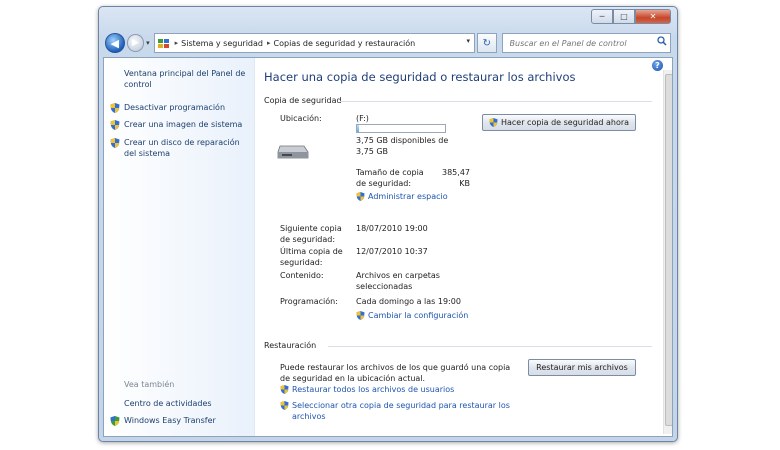 The image size is (780, 450). Describe the element at coordinates (662, 41) in the screenshot. I see `search-icon` at that location.